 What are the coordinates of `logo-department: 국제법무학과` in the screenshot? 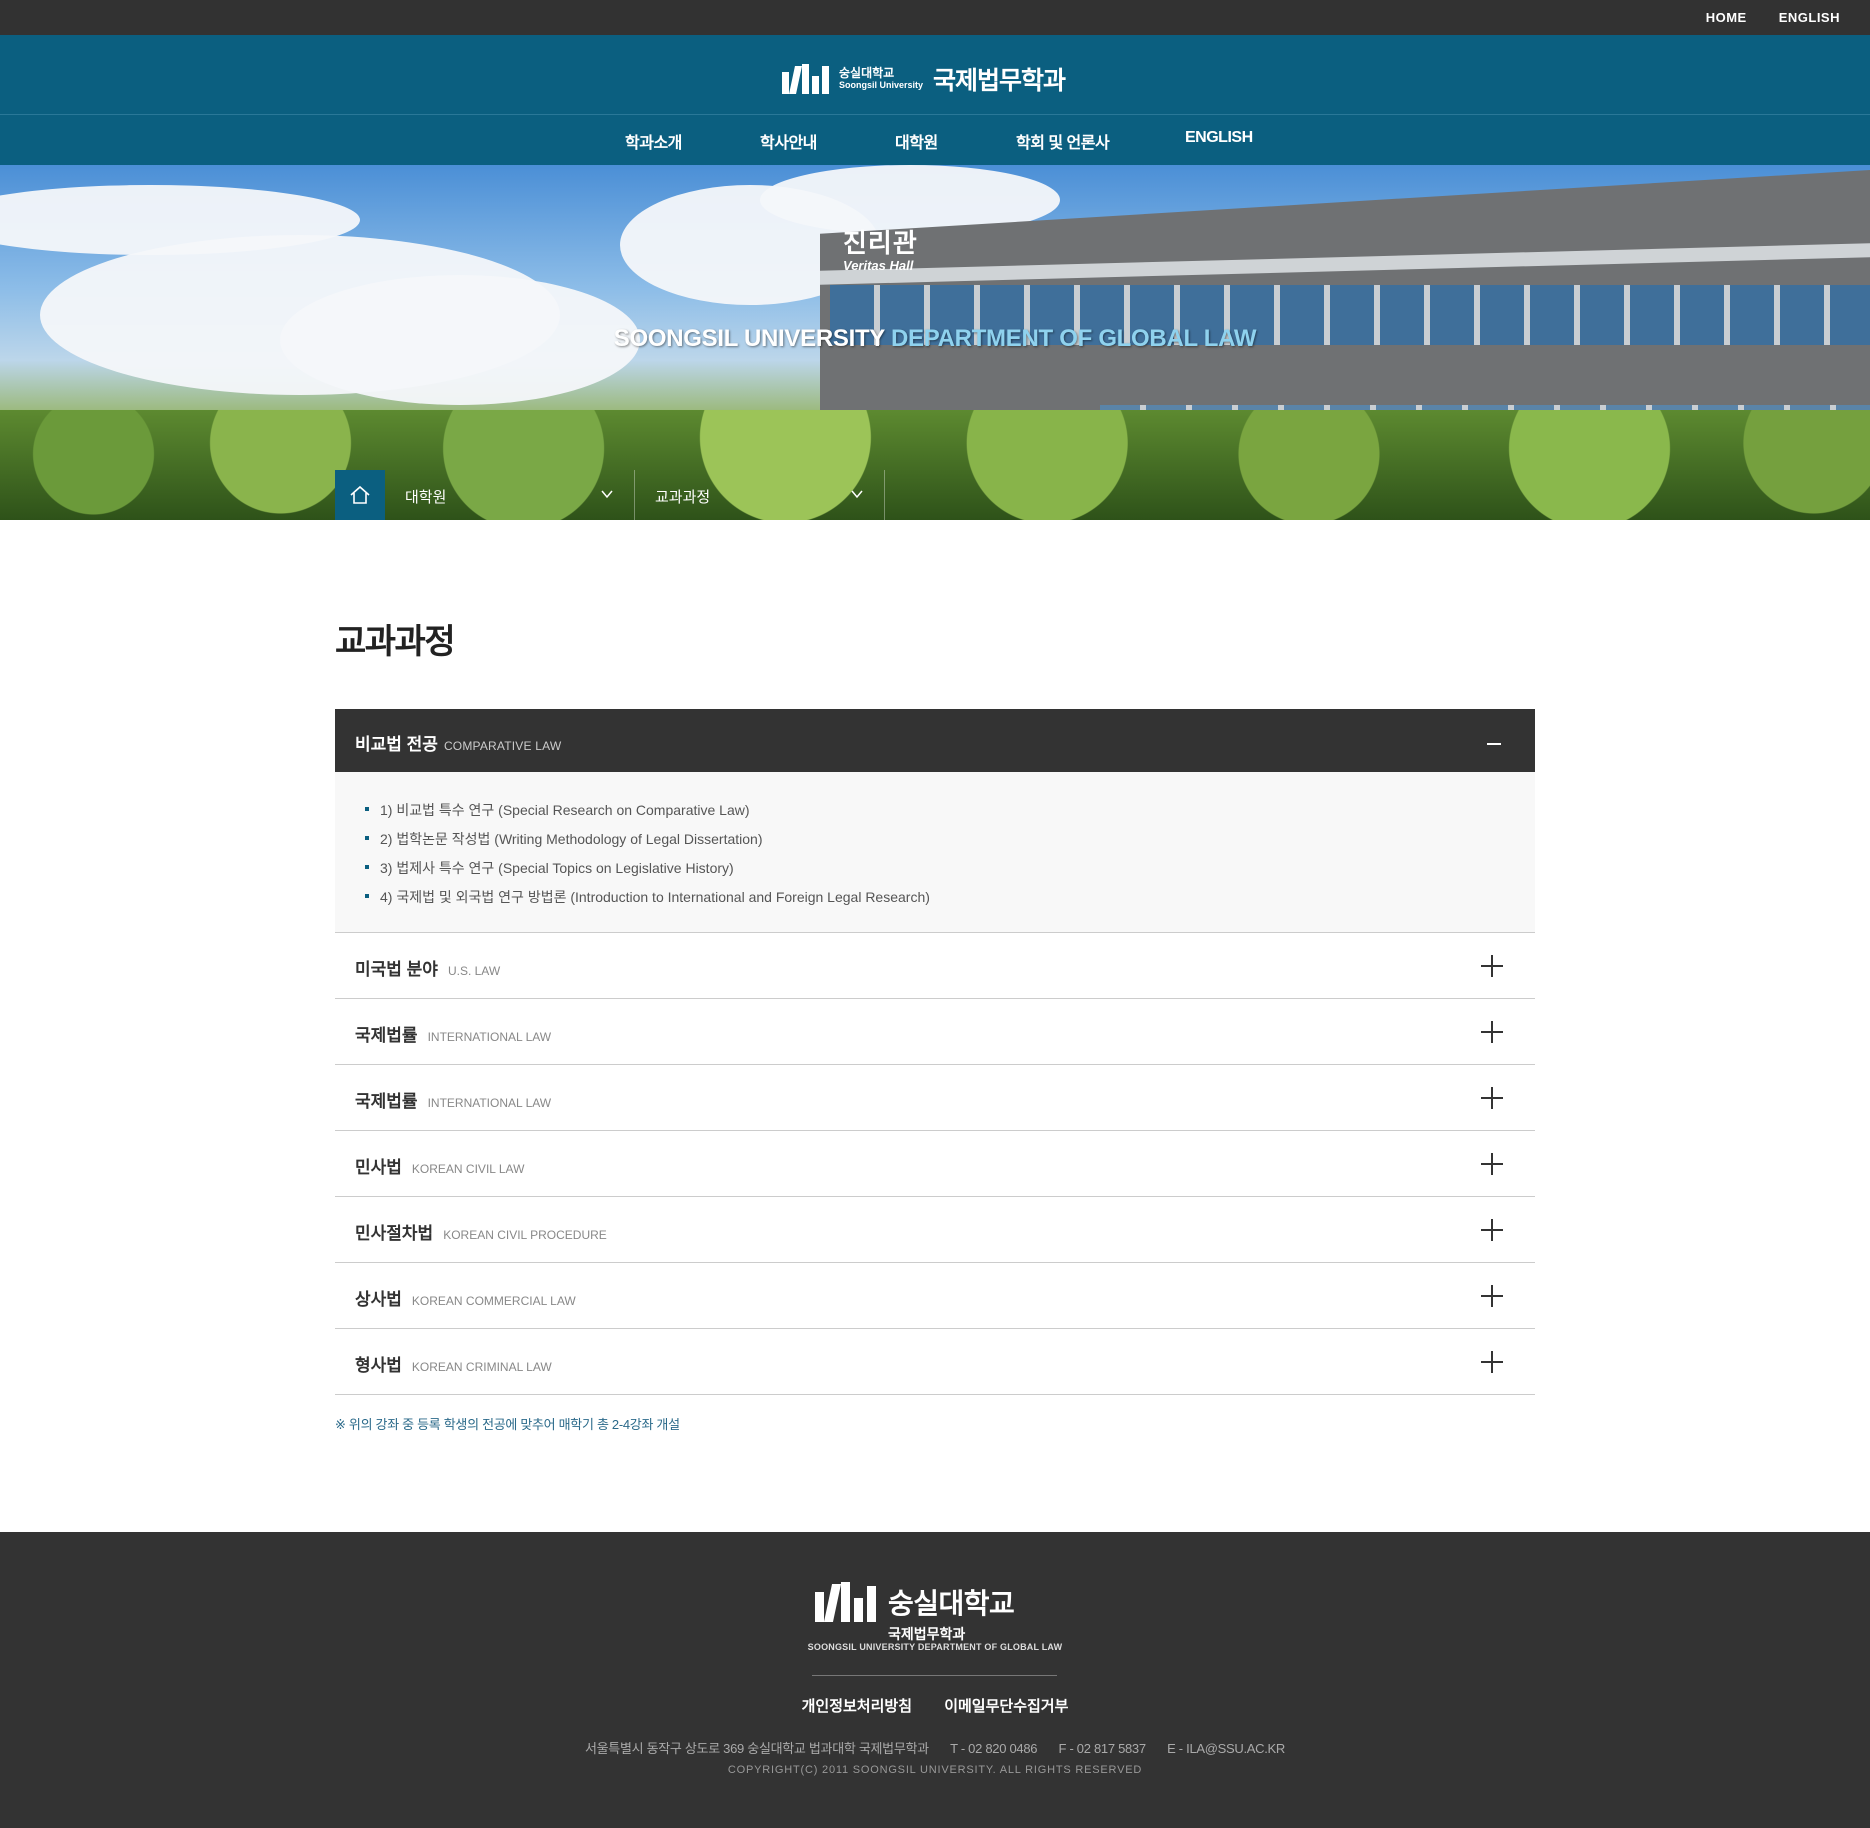 It's located at (999, 81).